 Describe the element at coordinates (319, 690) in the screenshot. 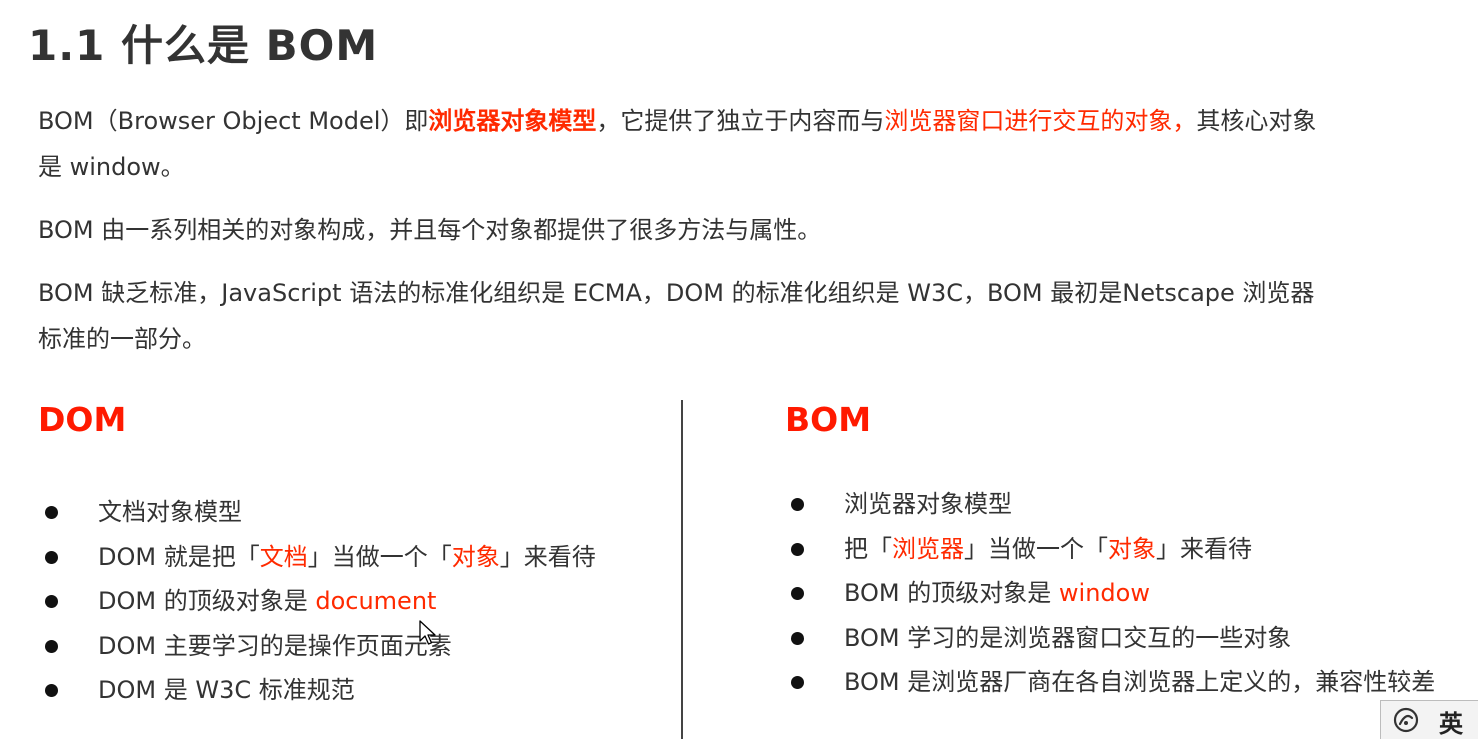

I see `list-item: DOM 是 W3C 标准规范` at that location.